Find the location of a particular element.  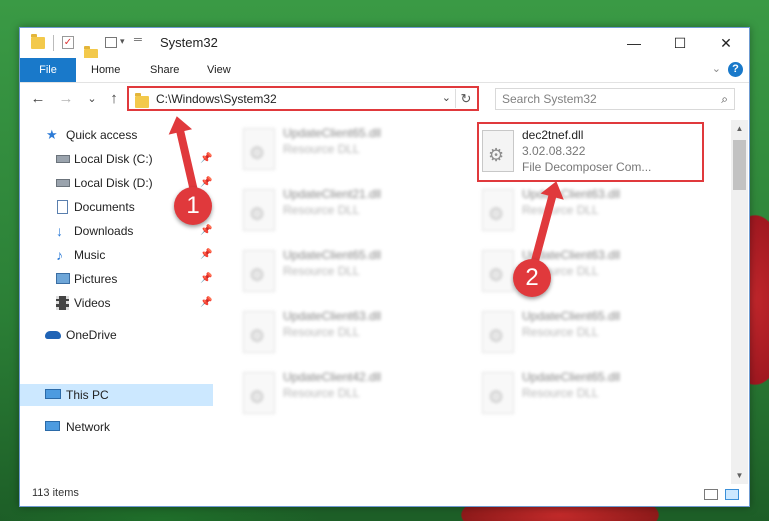

videos-icon is located at coordinates (62, 303).